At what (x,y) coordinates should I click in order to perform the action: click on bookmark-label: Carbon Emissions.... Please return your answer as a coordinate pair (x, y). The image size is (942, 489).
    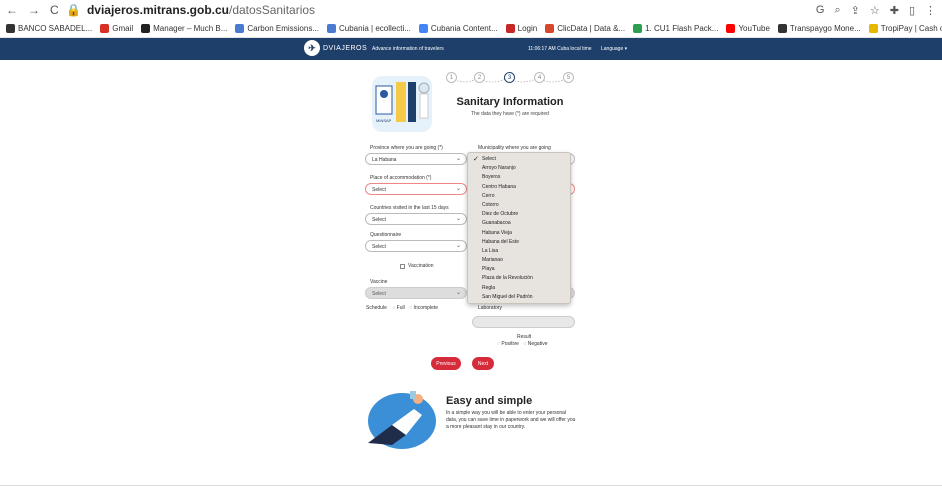
    Looking at the image, I should click on (283, 28).